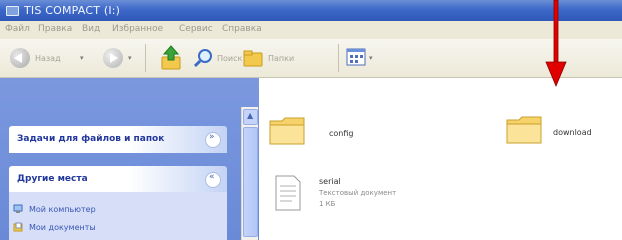 Image resolution: width=622 pixels, height=240 pixels. I want to click on scroll-up-button: ▲, so click(250, 117).